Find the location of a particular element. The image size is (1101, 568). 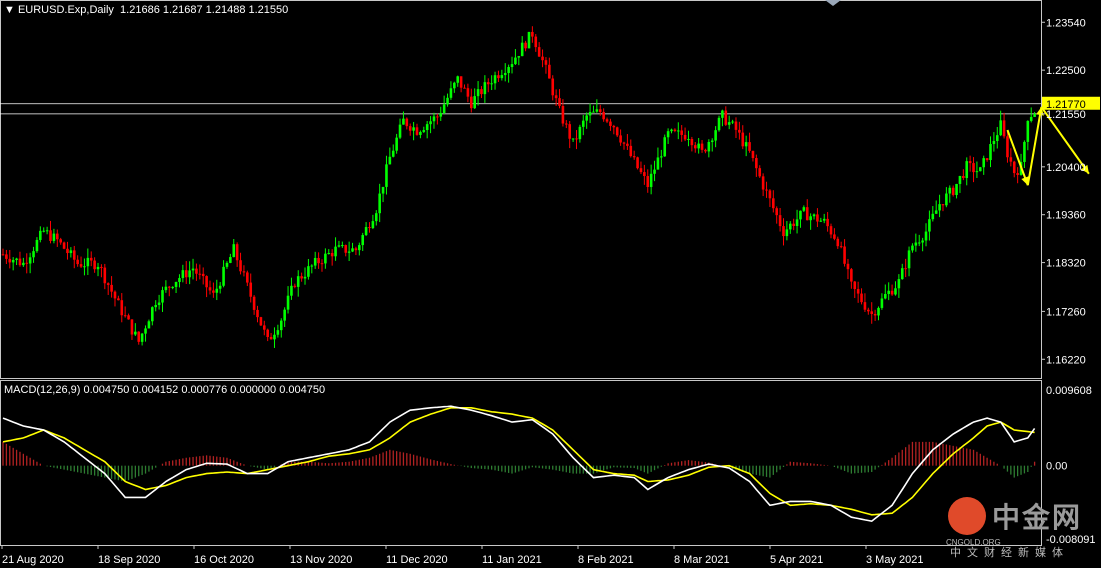

x-tick-label: 11 Jan 2021 is located at coordinates (512, 560).